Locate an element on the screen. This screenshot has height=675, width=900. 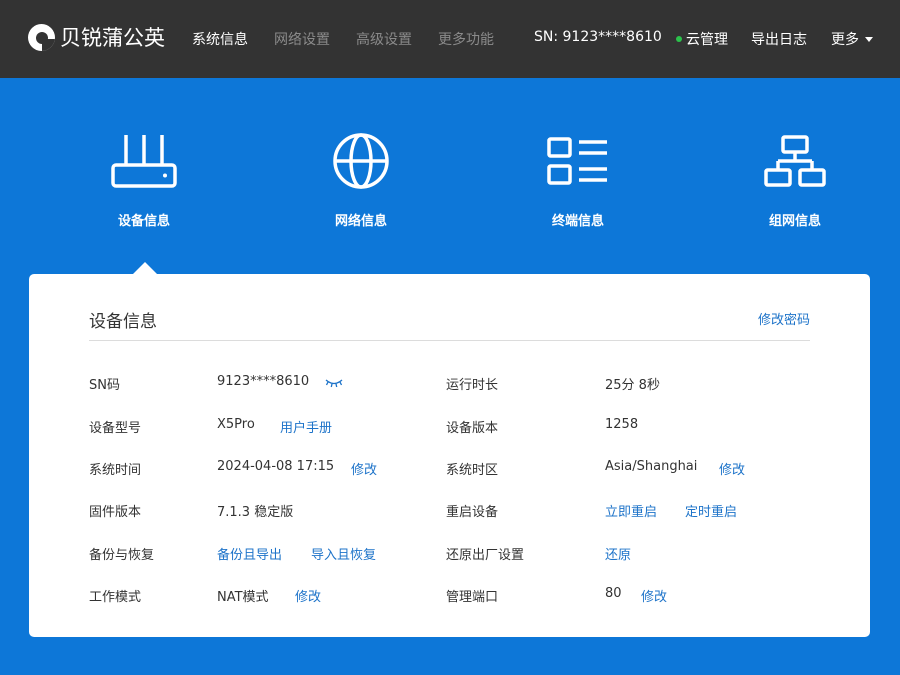
sn-label: SN码 is located at coordinates (104, 385).